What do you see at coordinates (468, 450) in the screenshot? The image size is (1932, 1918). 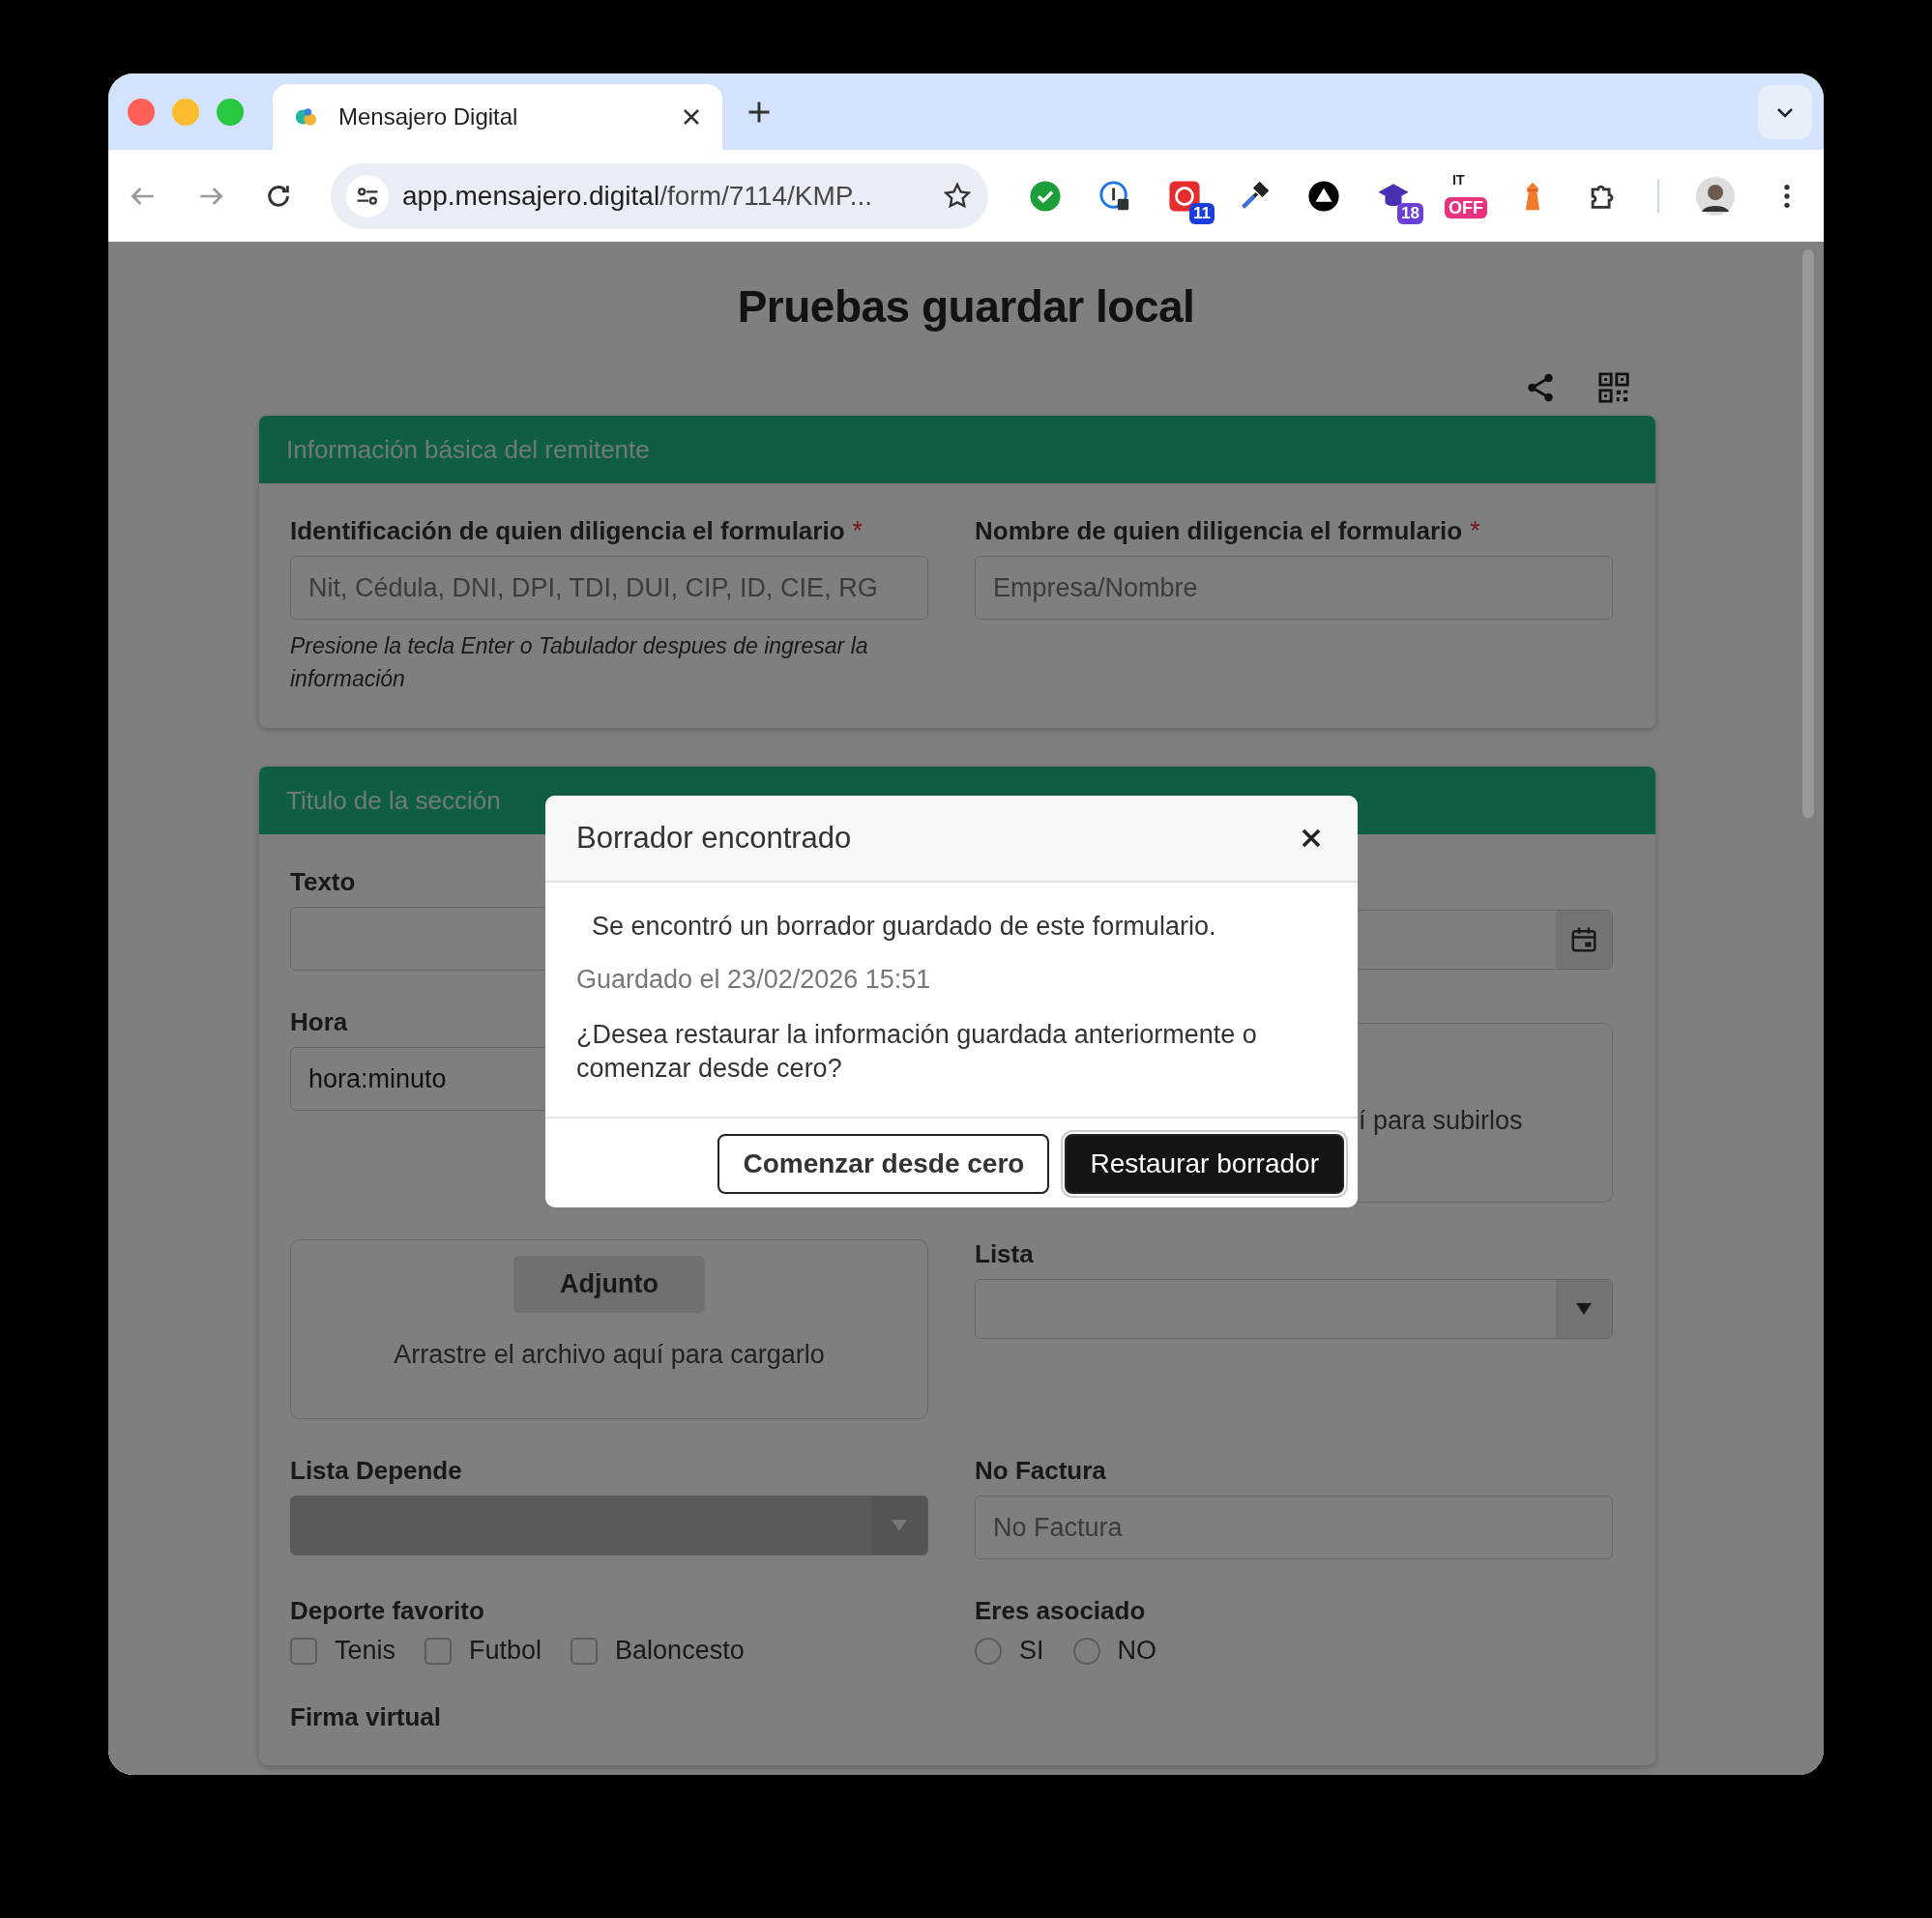 I see `section-title: Información básica del remitente` at bounding box center [468, 450].